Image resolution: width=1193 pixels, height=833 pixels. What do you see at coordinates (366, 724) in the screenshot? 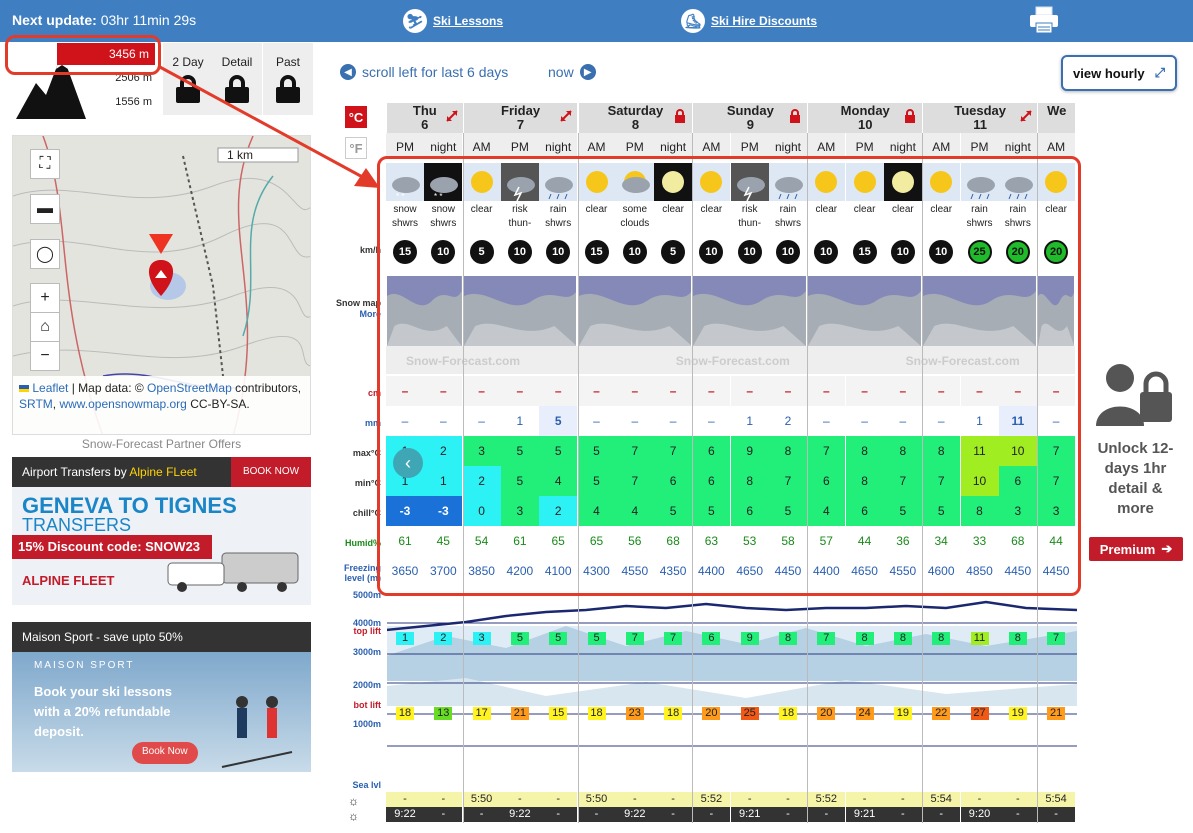
I see `alt-1000-label: 1000m` at bounding box center [366, 724].